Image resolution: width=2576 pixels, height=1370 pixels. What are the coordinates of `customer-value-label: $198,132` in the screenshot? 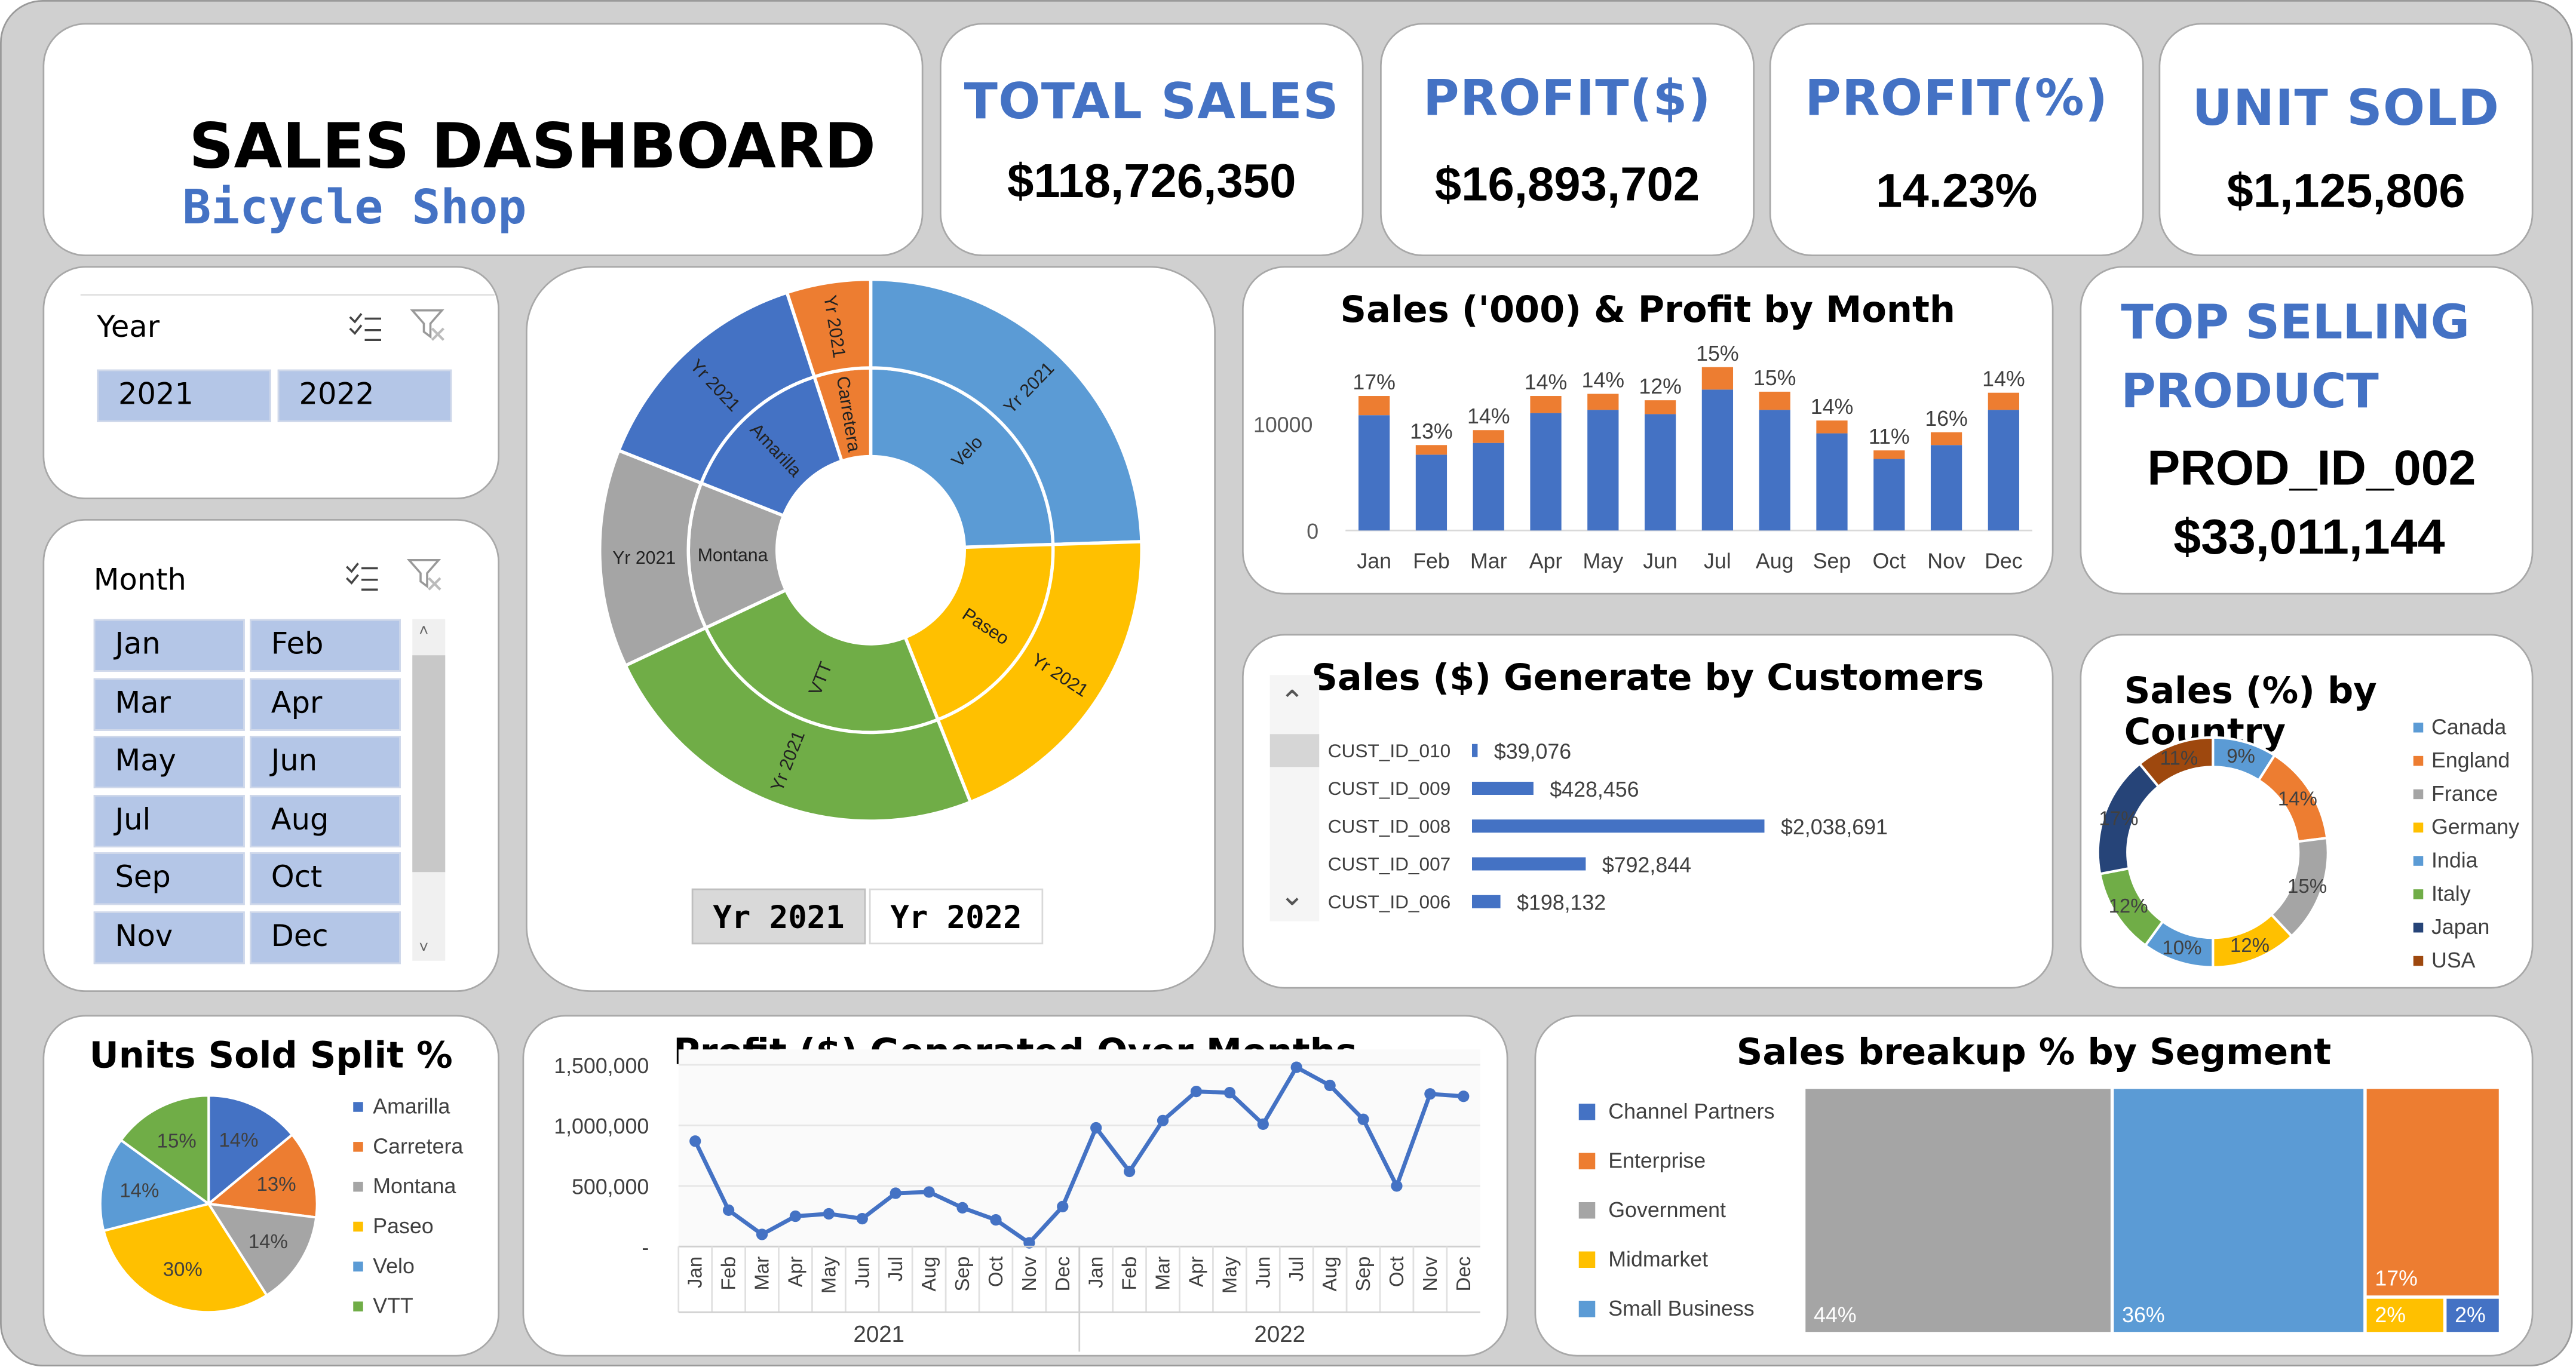 It's located at (1561, 903).